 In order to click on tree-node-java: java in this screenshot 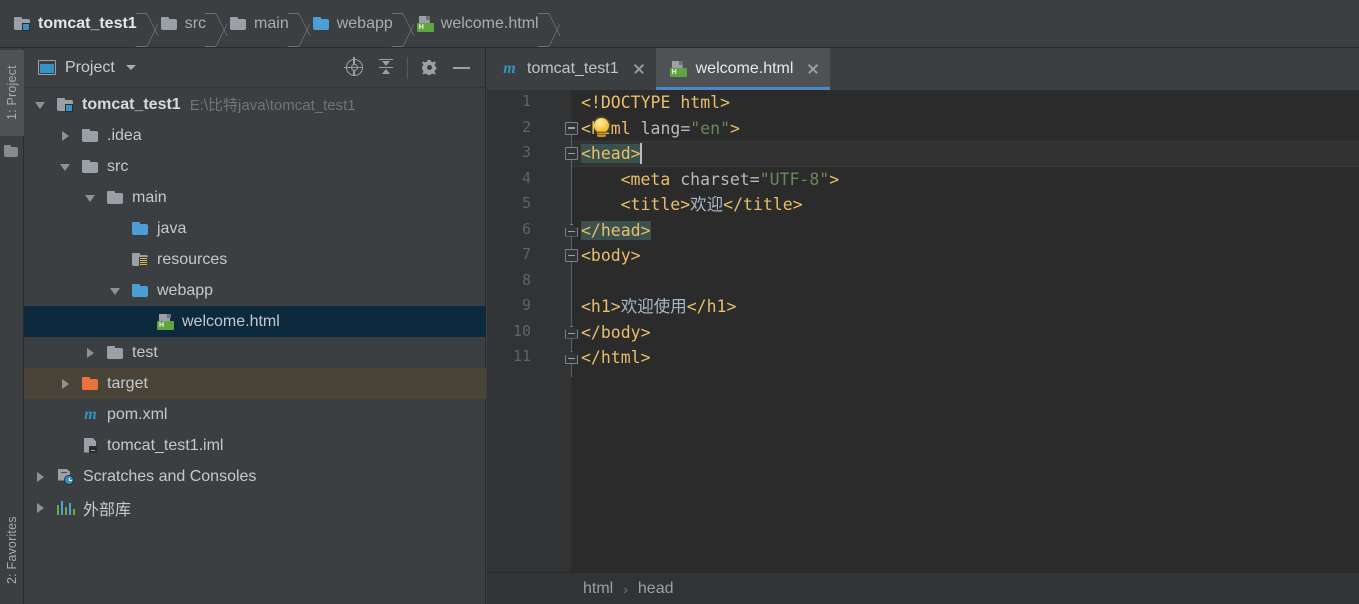, I will do `click(255, 228)`.